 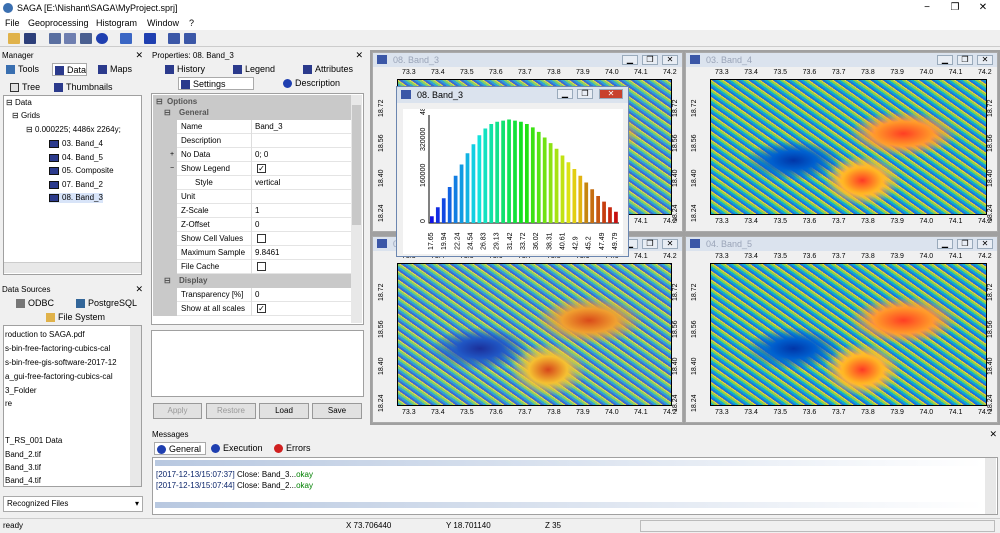 I want to click on property-group: ⊟ Display, so click(x=252, y=281).